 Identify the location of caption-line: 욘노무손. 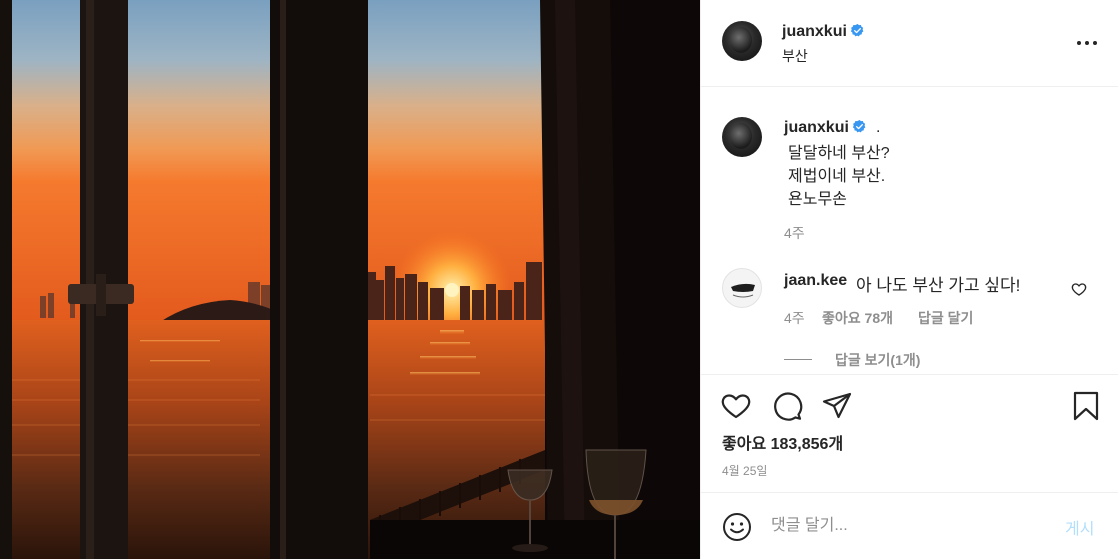
(817, 199).